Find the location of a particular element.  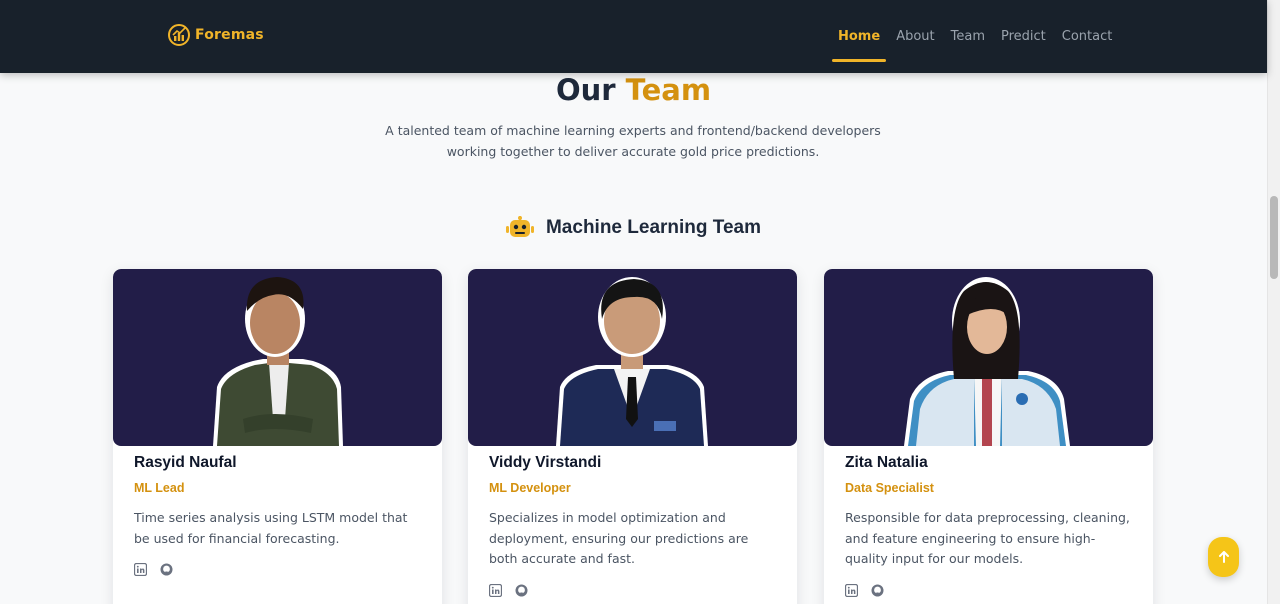

page-title-accent: Team is located at coordinates (668, 90).